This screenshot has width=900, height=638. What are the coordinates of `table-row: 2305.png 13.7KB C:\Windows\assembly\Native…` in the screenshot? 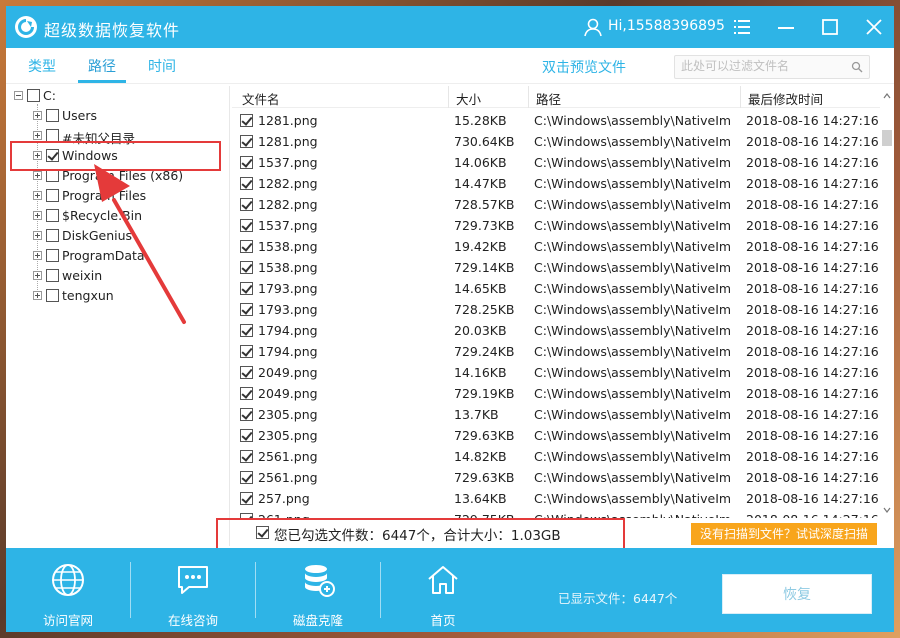 It's located at (556, 414).